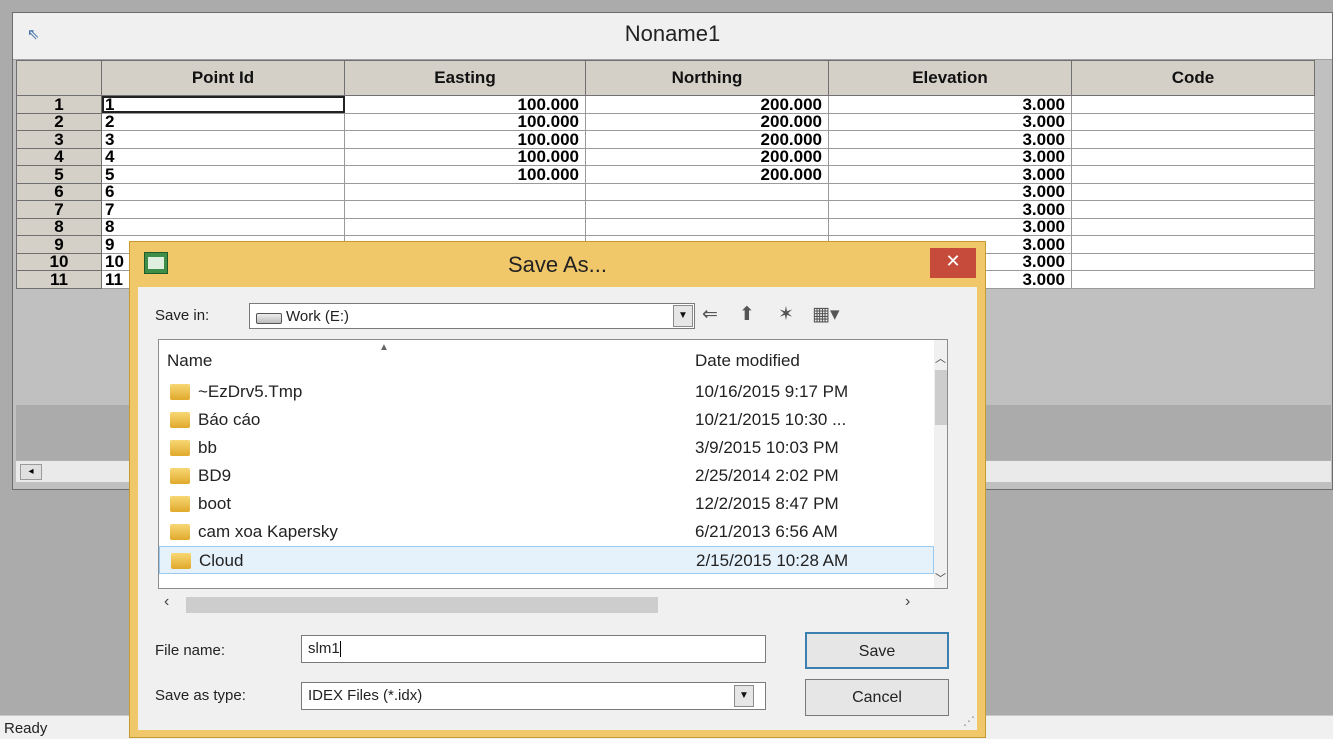  I want to click on scroll-right-icon: ›, so click(907, 602).